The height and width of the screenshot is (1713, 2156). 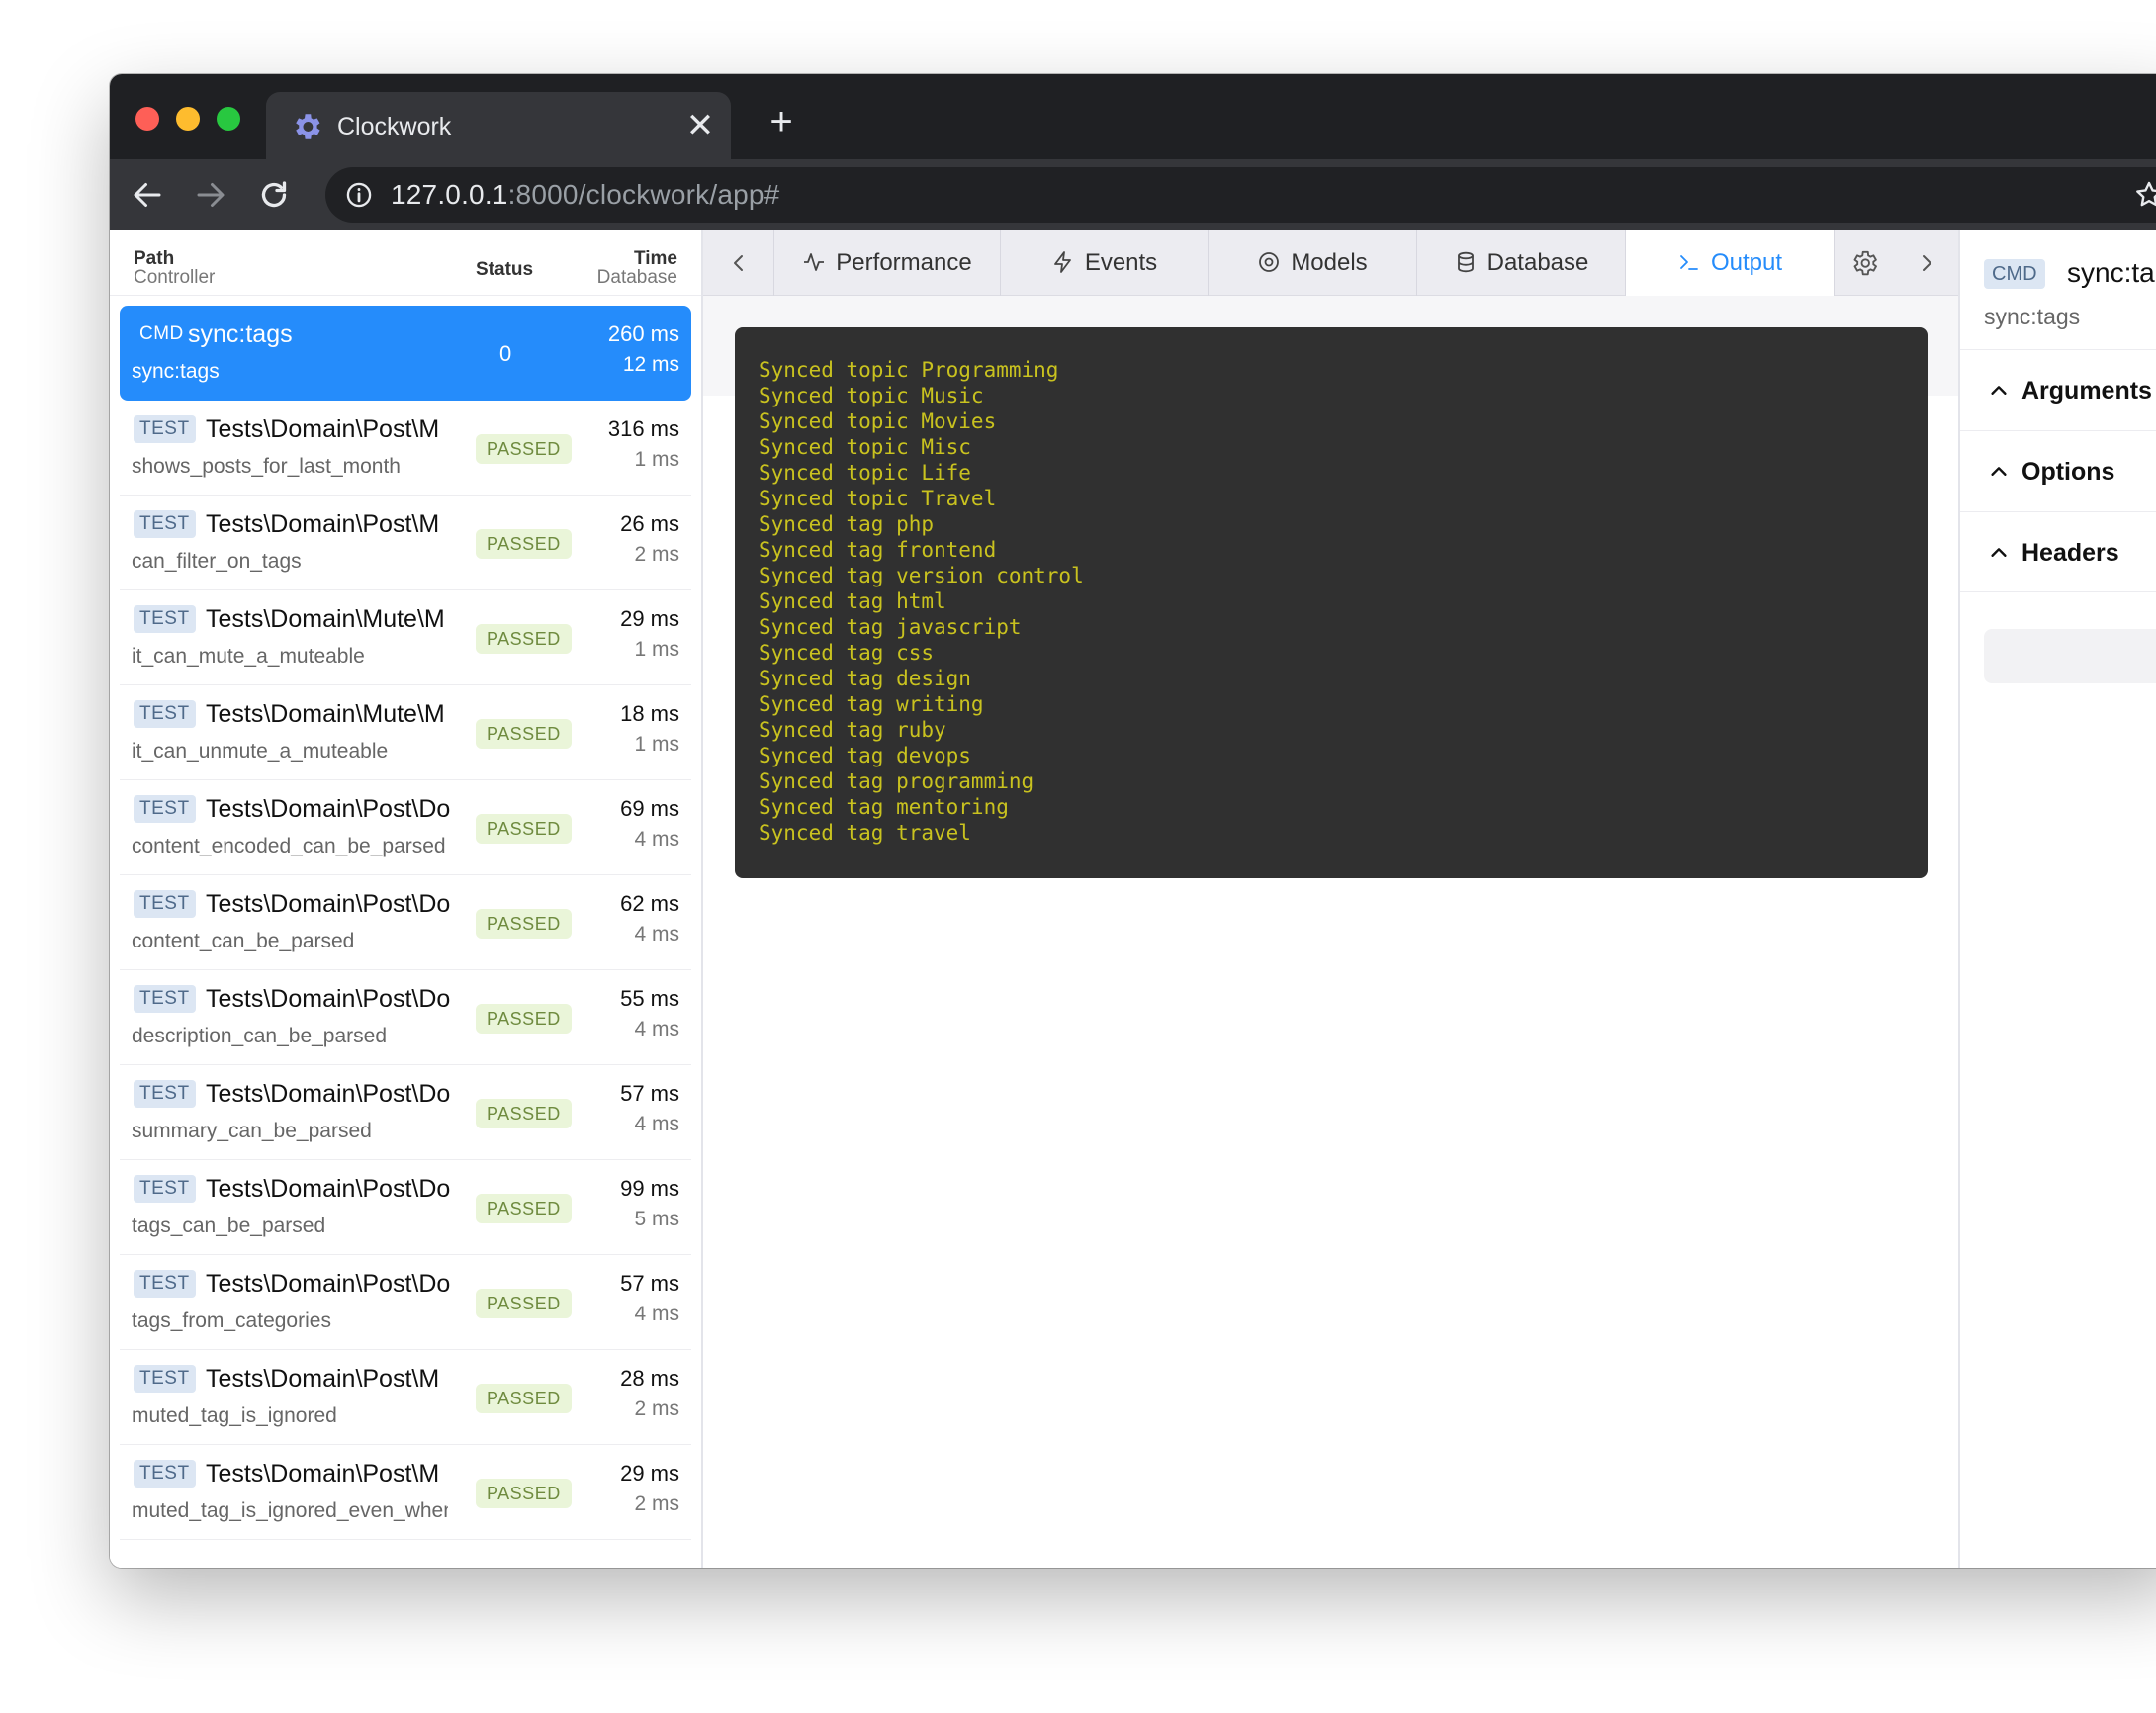 I want to click on request-path: Tests\Domain\Post\Do, so click(x=328, y=1284).